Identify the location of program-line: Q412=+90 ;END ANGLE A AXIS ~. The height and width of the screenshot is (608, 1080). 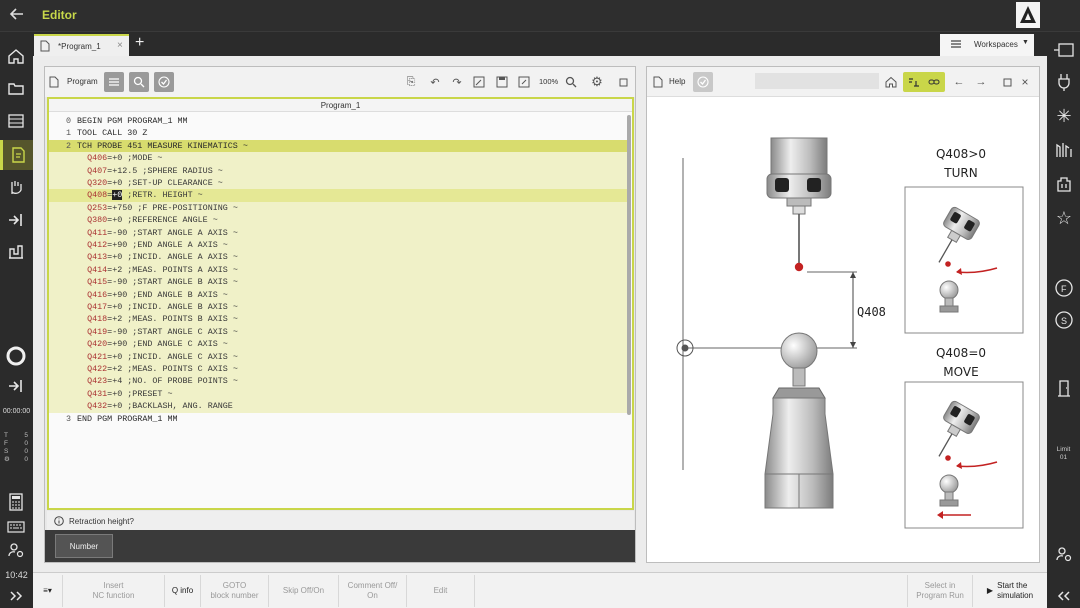
(338, 245).